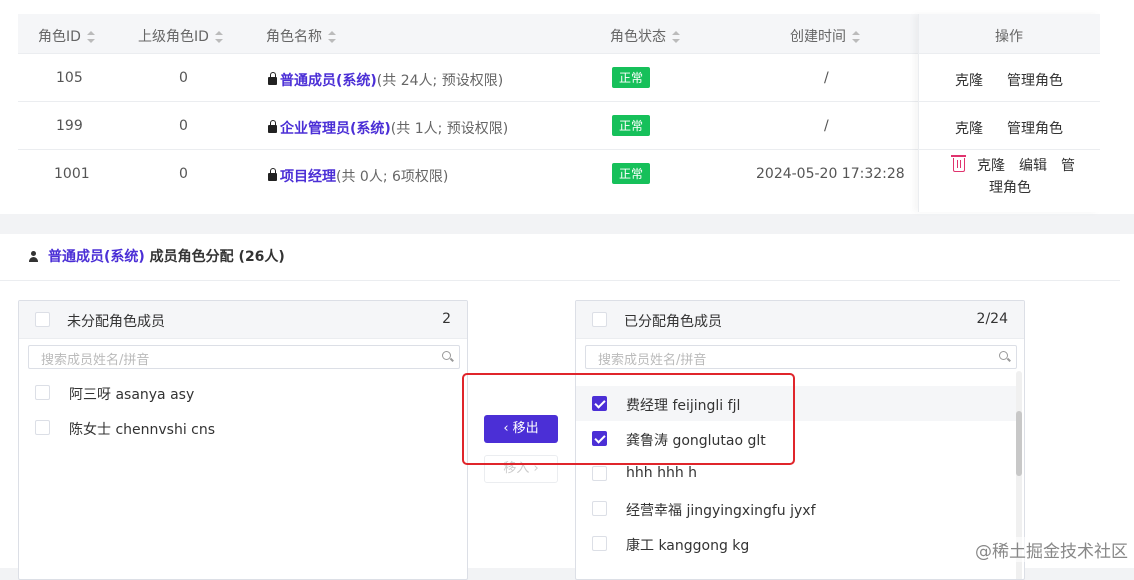 Image resolution: width=1134 pixels, height=580 pixels. Describe the element at coordinates (308, 177) in the screenshot. I see `role-name-link: 项目经理` at that location.